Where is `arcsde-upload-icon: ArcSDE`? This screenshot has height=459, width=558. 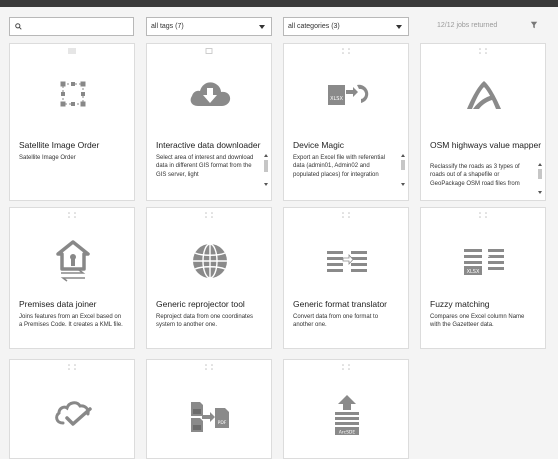 arcsde-upload-icon: ArcSDE is located at coordinates (347, 415).